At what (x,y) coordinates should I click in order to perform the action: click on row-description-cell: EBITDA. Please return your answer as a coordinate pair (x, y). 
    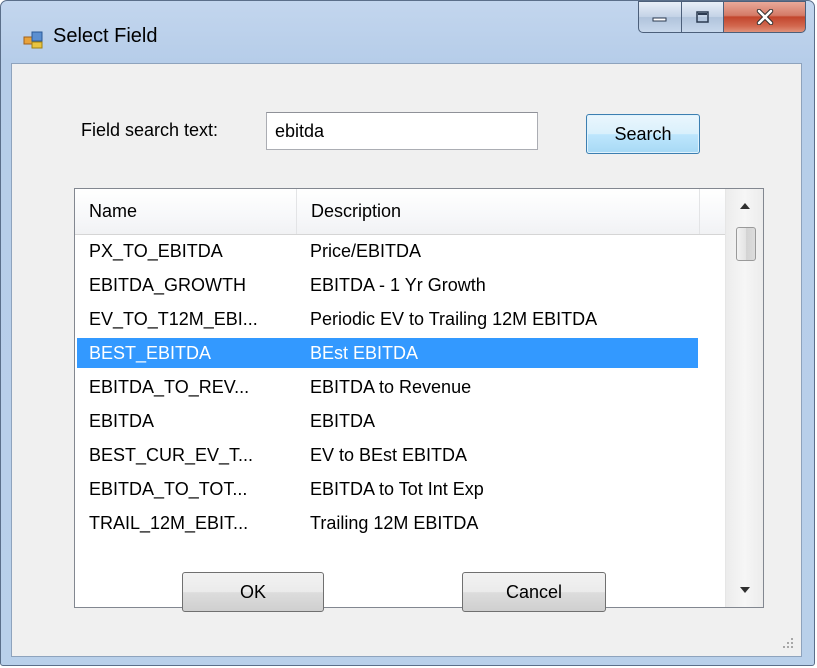
    Looking at the image, I should click on (343, 421).